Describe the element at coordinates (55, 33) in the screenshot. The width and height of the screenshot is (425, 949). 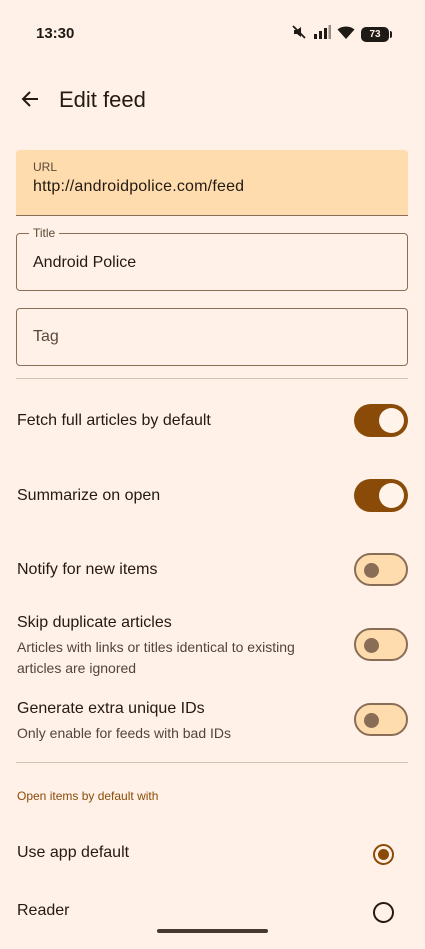
I see `status-time: 13:30` at that location.